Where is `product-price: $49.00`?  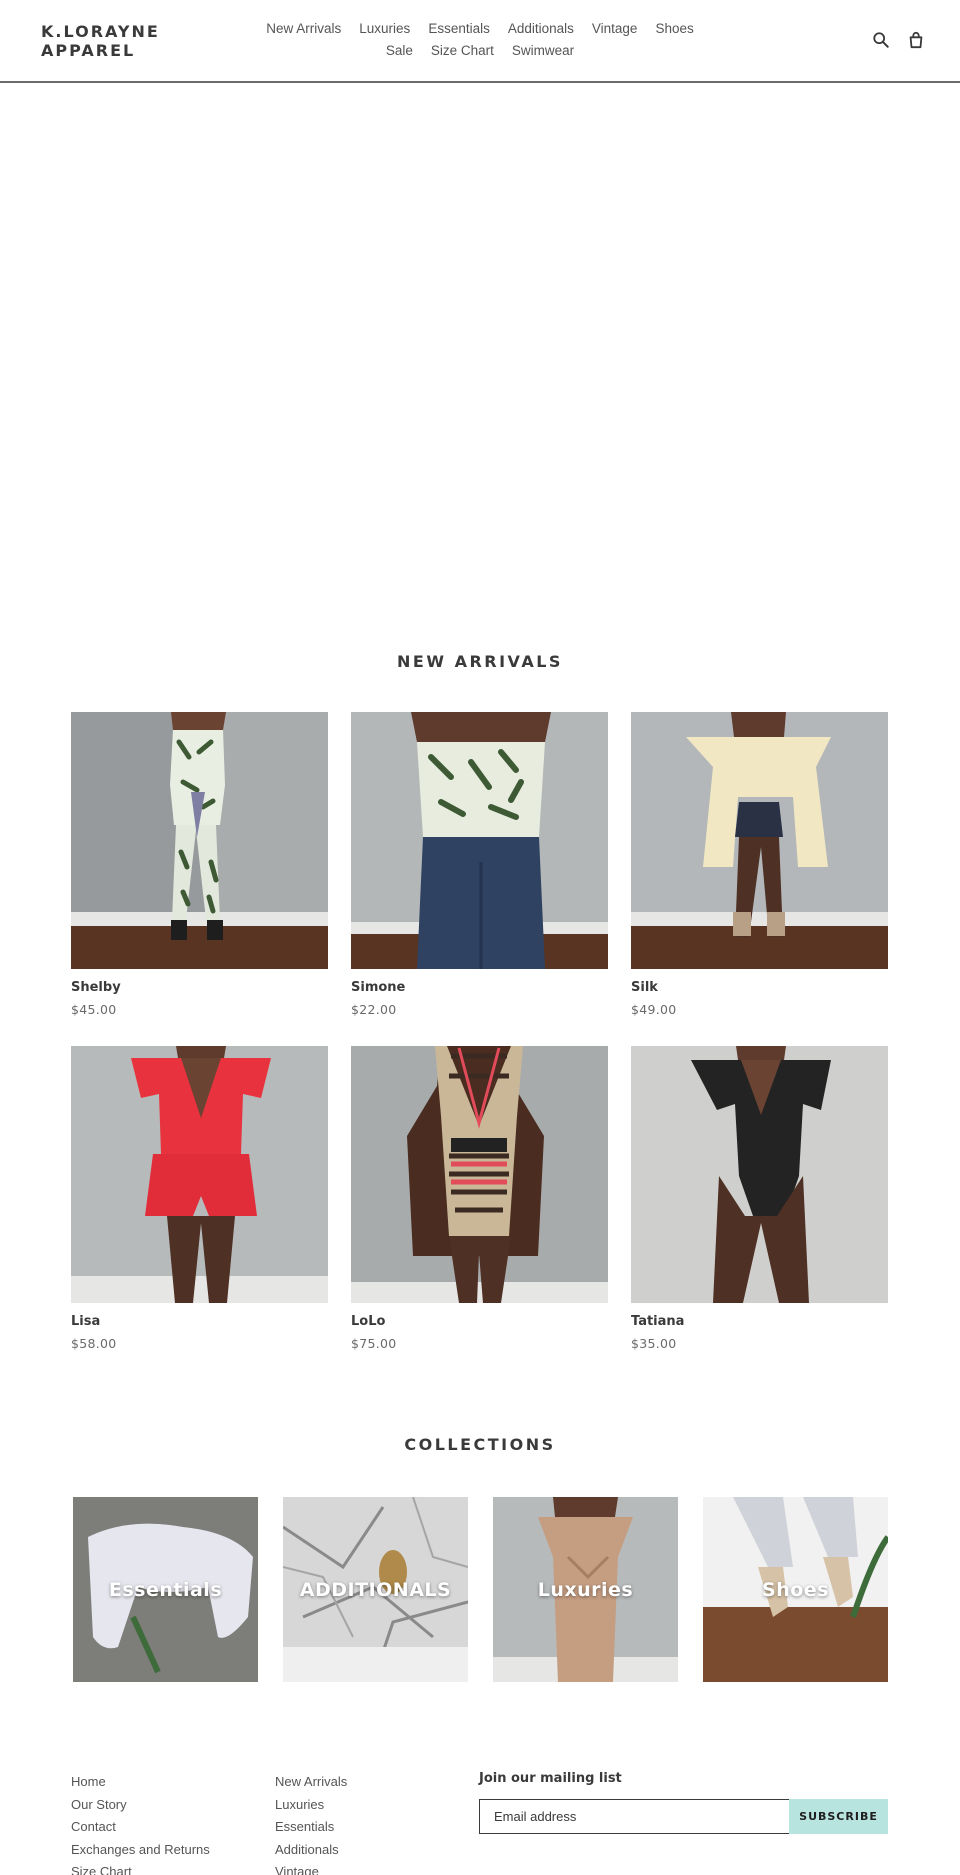 product-price: $49.00 is located at coordinates (654, 1009).